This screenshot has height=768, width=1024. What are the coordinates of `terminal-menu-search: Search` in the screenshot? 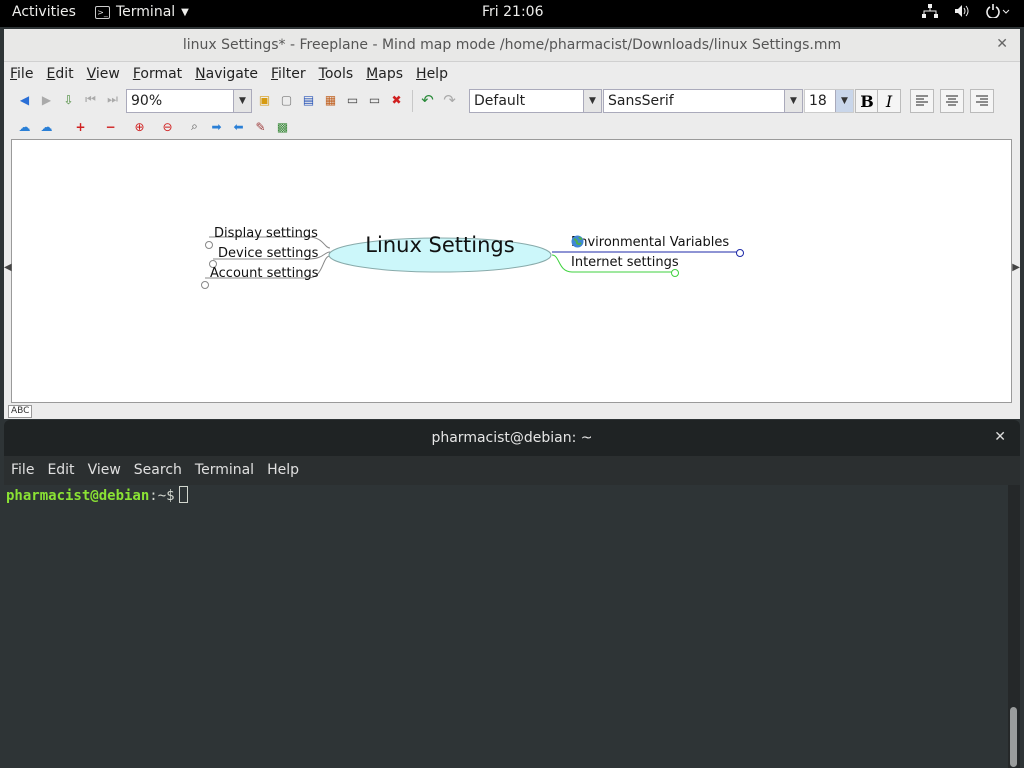 It's located at (158, 470).